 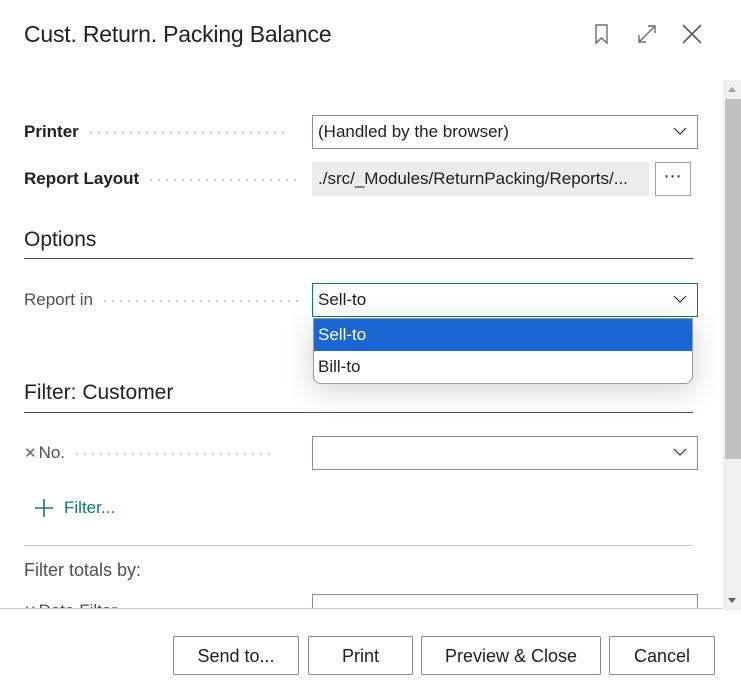 What do you see at coordinates (342, 299) in the screenshot?
I see `report-in-value: Sell-to` at bounding box center [342, 299].